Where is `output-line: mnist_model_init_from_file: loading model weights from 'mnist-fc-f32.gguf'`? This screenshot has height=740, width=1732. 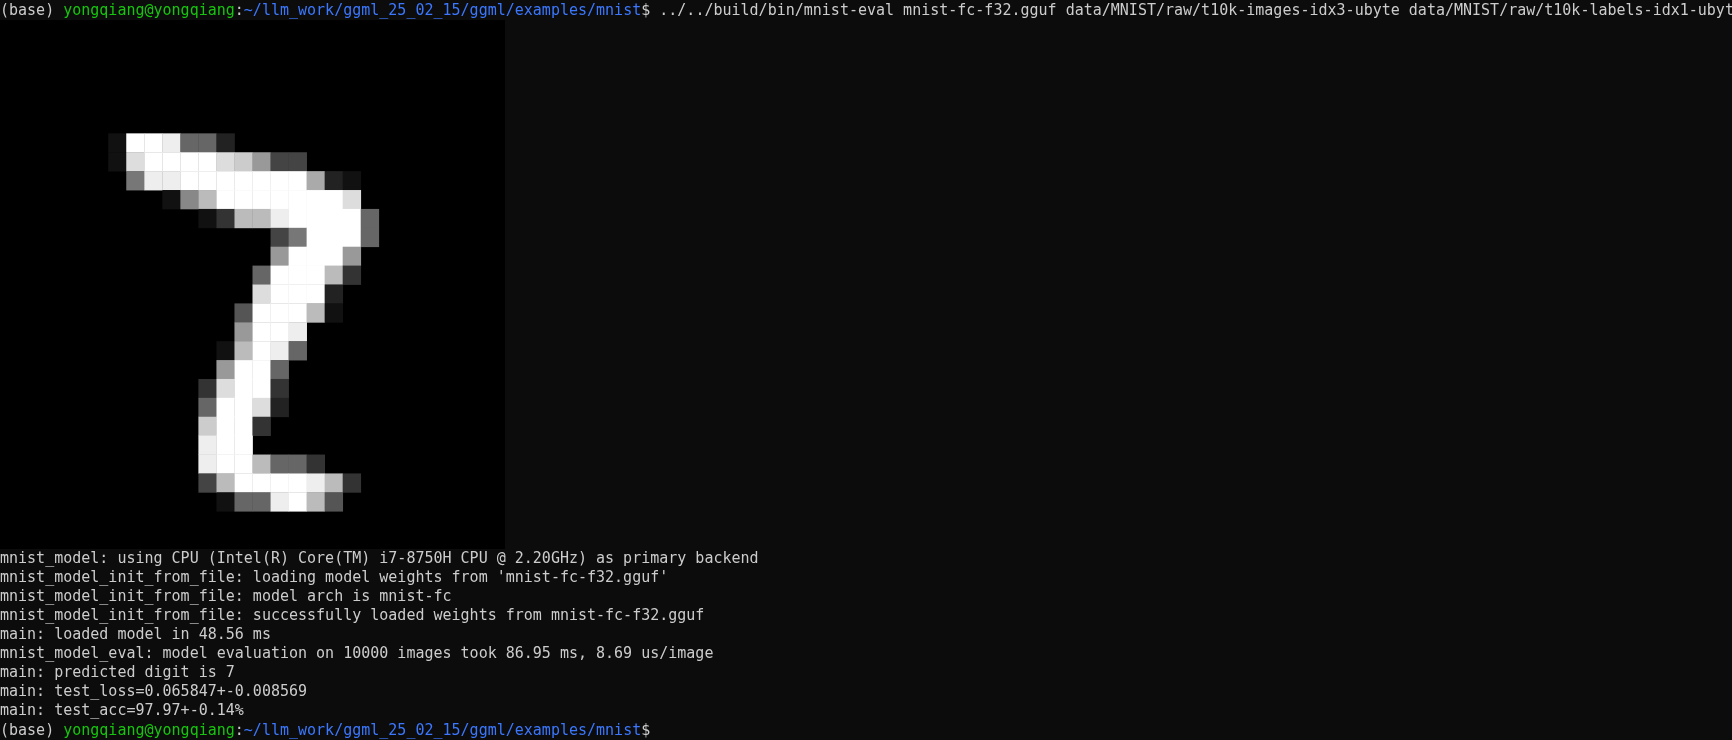 output-line: mnist_model_init_from_file: loading model weights from 'mnist-fc-f32.gguf' is located at coordinates (334, 577).